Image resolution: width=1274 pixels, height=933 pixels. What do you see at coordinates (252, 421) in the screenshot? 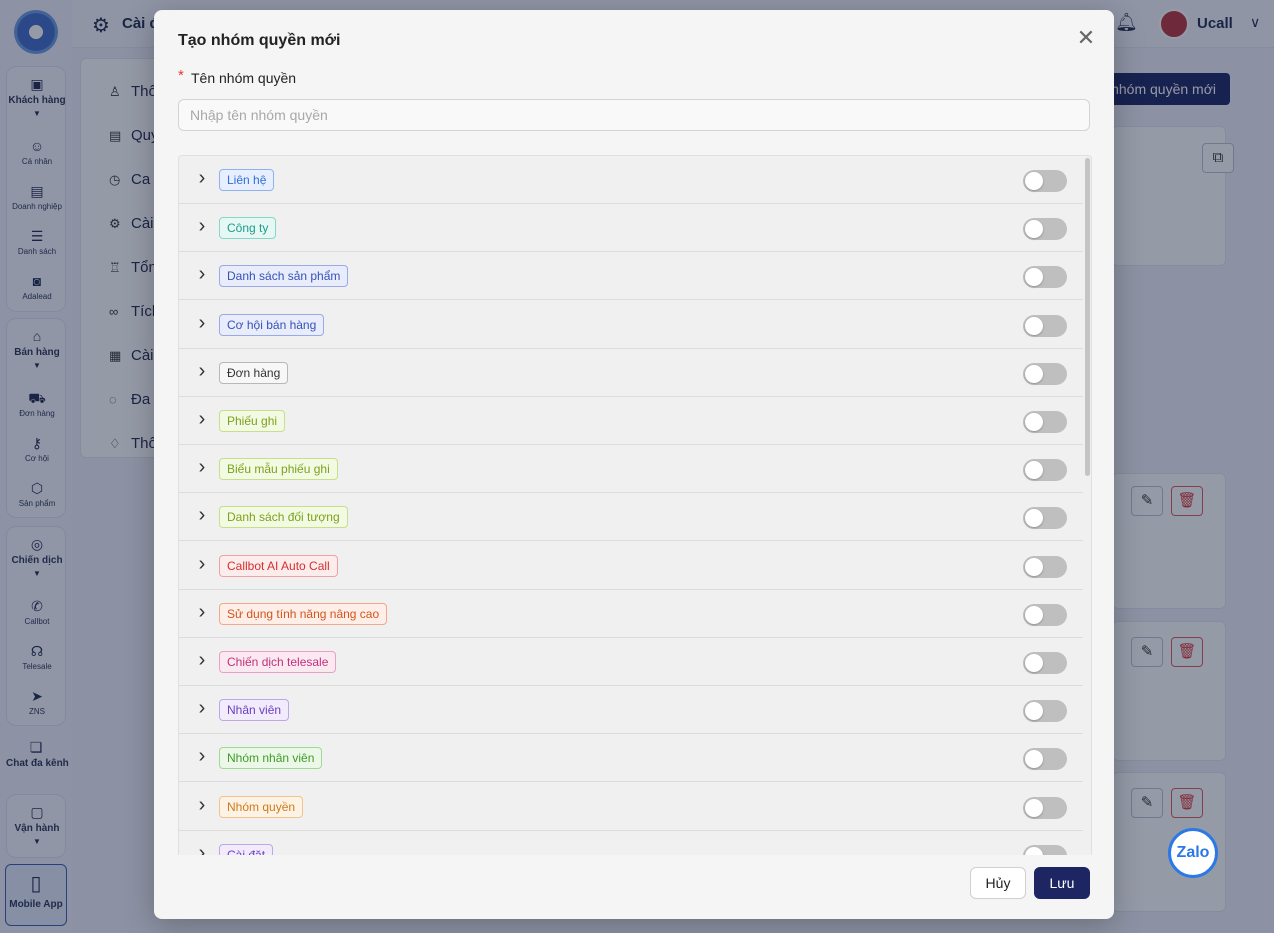
I see `permission-tag: Phiếu ghi` at bounding box center [252, 421].